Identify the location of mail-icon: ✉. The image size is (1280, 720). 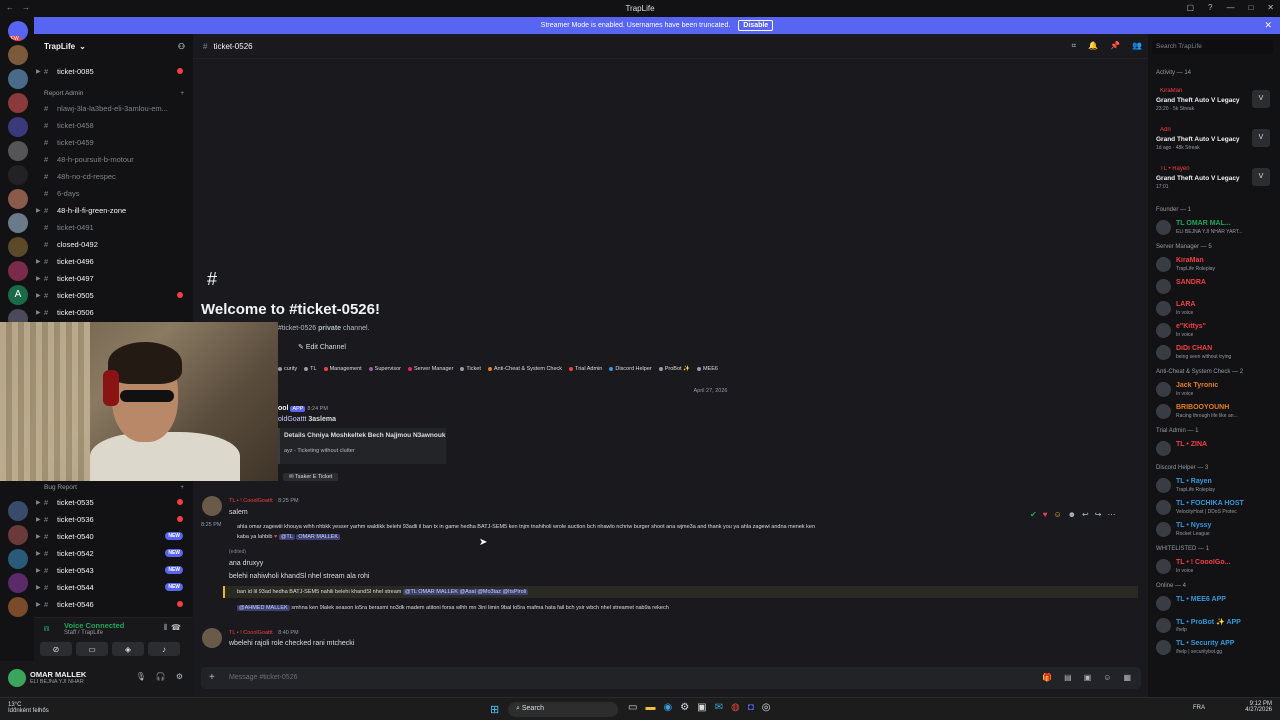
(719, 707).